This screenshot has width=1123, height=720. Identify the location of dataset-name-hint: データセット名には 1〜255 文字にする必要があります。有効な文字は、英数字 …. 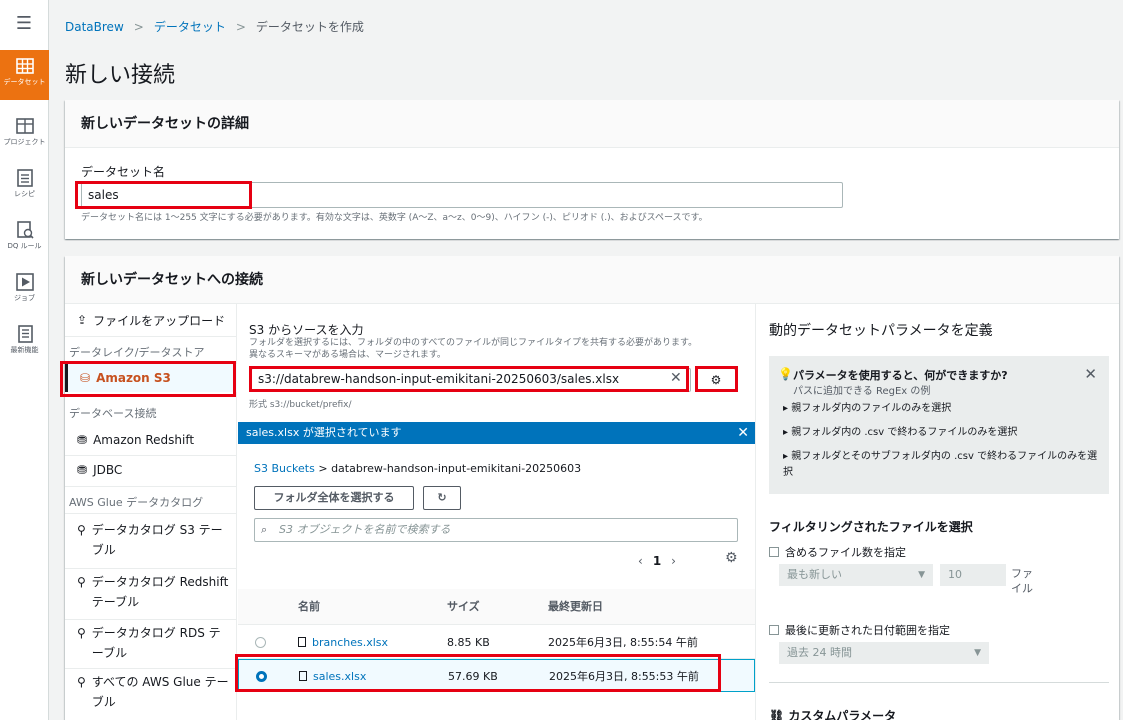
(394, 218).